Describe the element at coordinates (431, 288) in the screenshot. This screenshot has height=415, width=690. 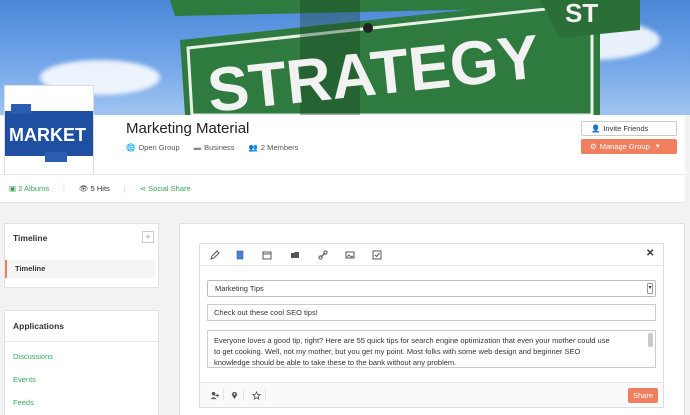
I see `category-select: Marketing Tips ▾` at that location.